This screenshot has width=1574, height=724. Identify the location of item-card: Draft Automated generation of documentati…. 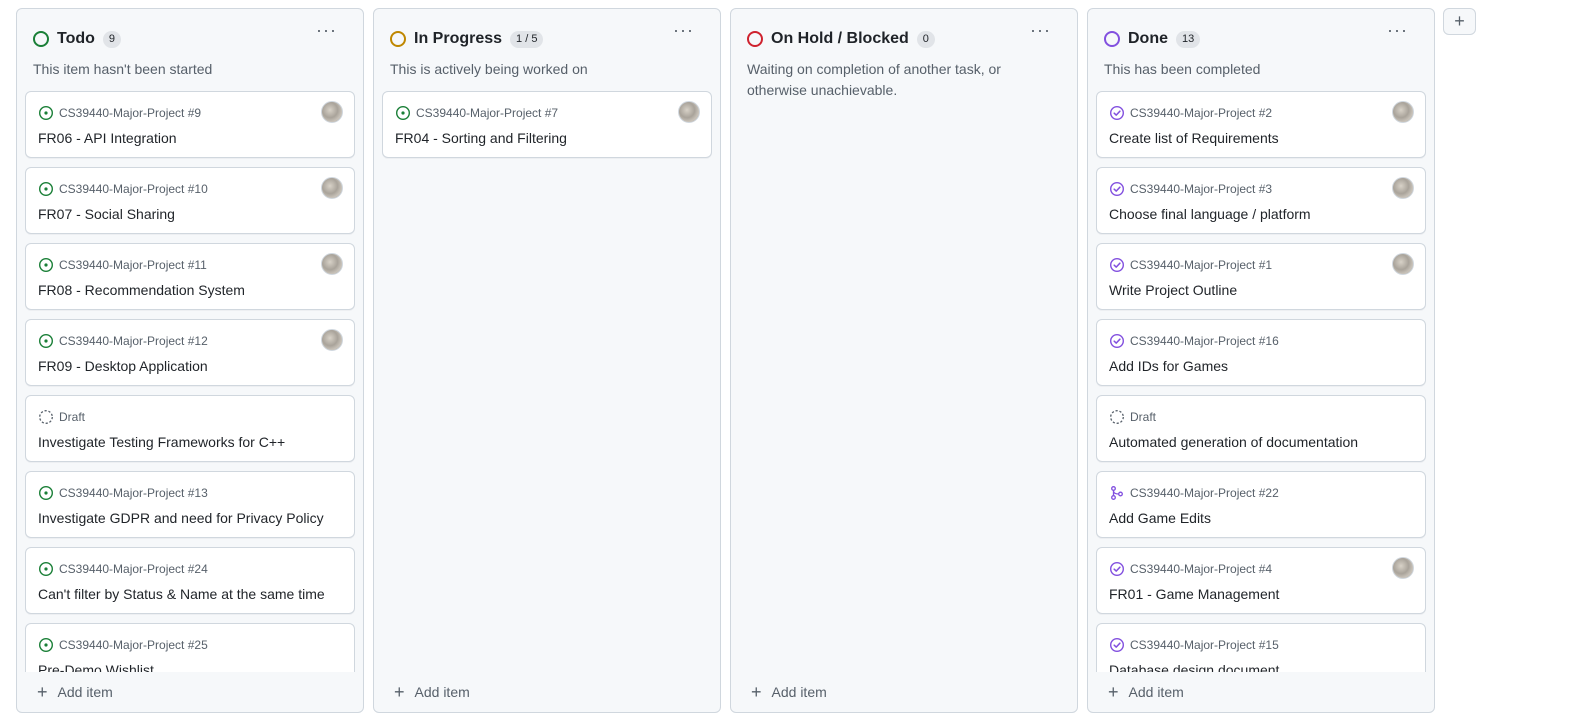
(1261, 428).